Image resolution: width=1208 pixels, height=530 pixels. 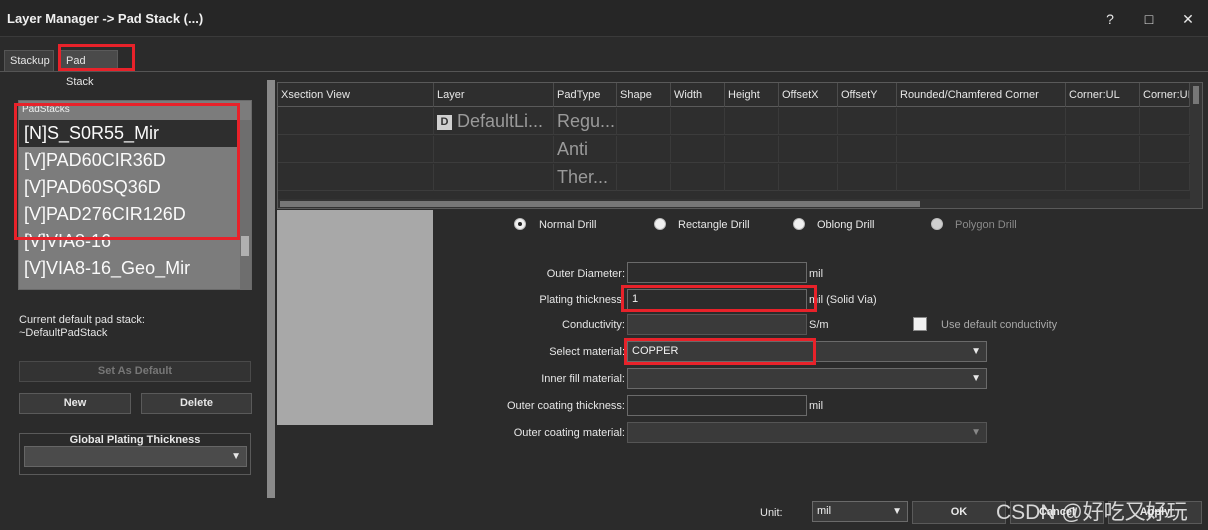 What do you see at coordinates (819, 325) in the screenshot?
I see `conductivity-unit: S/m` at bounding box center [819, 325].